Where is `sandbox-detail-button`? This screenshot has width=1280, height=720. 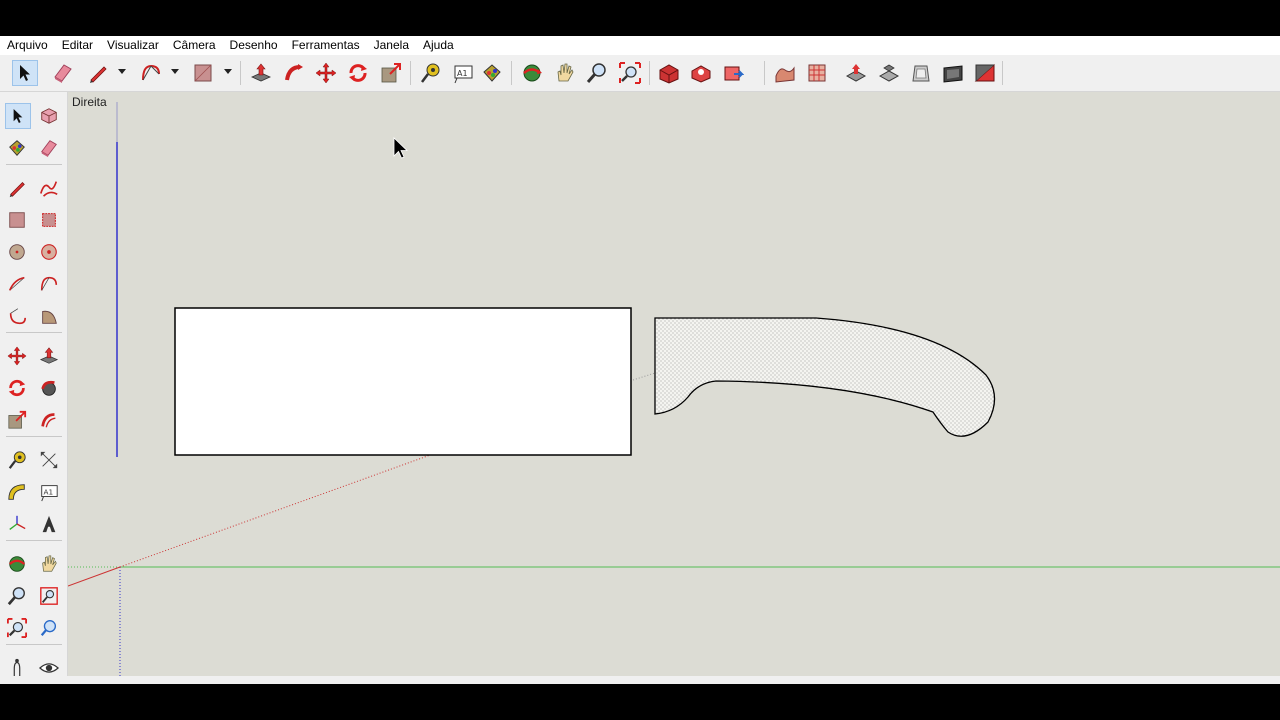 sandbox-detail-button is located at coordinates (921, 73).